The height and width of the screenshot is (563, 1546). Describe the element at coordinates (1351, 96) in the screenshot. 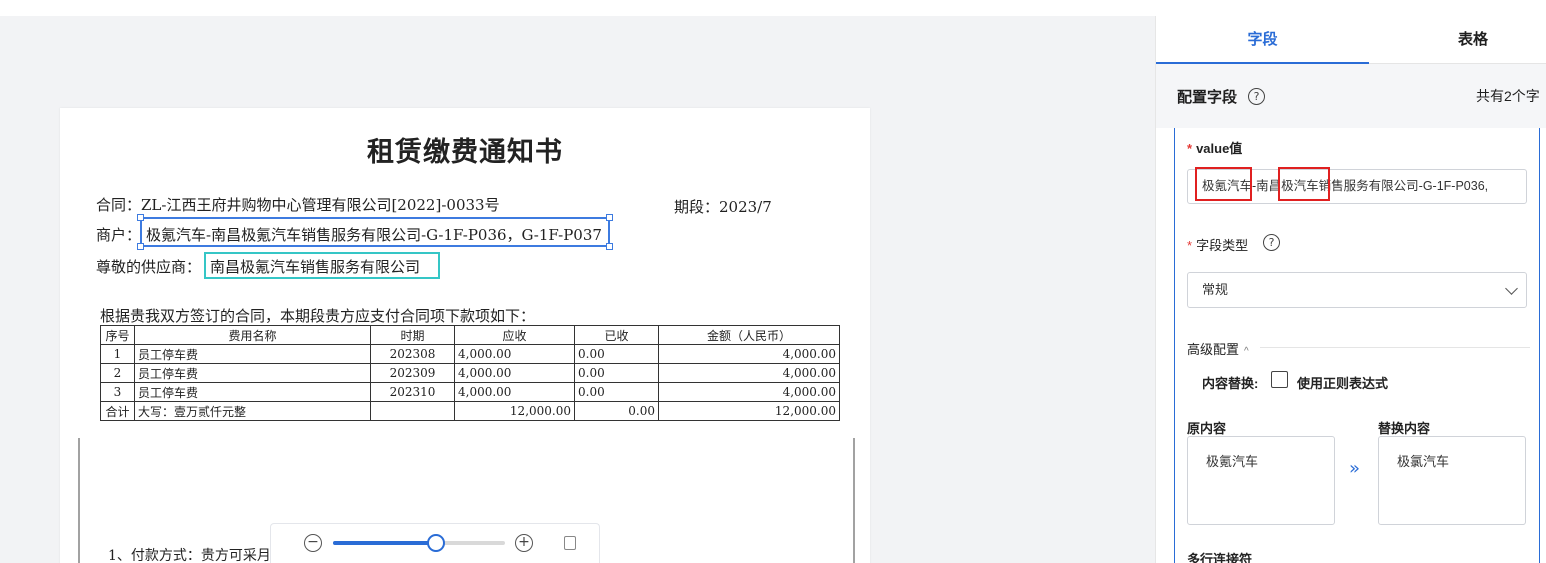

I see `config-header: 配置字段 ? 共有2个字` at that location.